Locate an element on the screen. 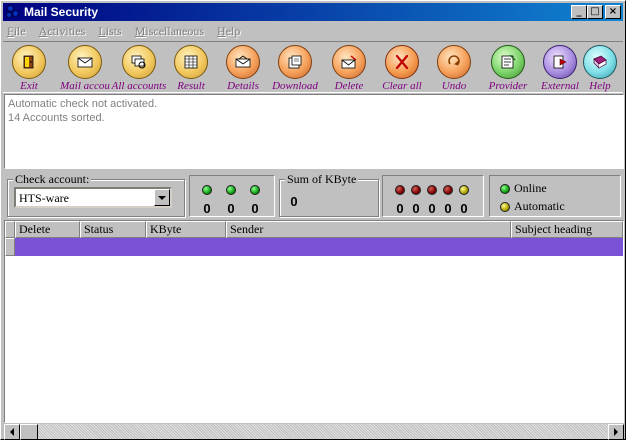  result-table-icon is located at coordinates (191, 62).